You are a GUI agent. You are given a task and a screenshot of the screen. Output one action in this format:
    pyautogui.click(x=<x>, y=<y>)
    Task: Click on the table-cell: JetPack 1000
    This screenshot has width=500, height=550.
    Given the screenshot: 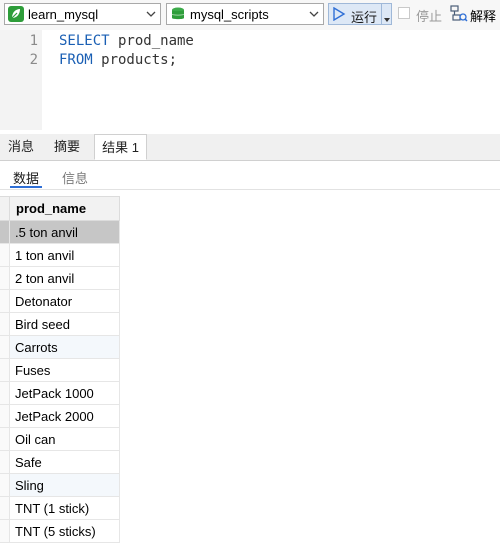 What is the action you would take?
    pyautogui.click(x=54, y=393)
    